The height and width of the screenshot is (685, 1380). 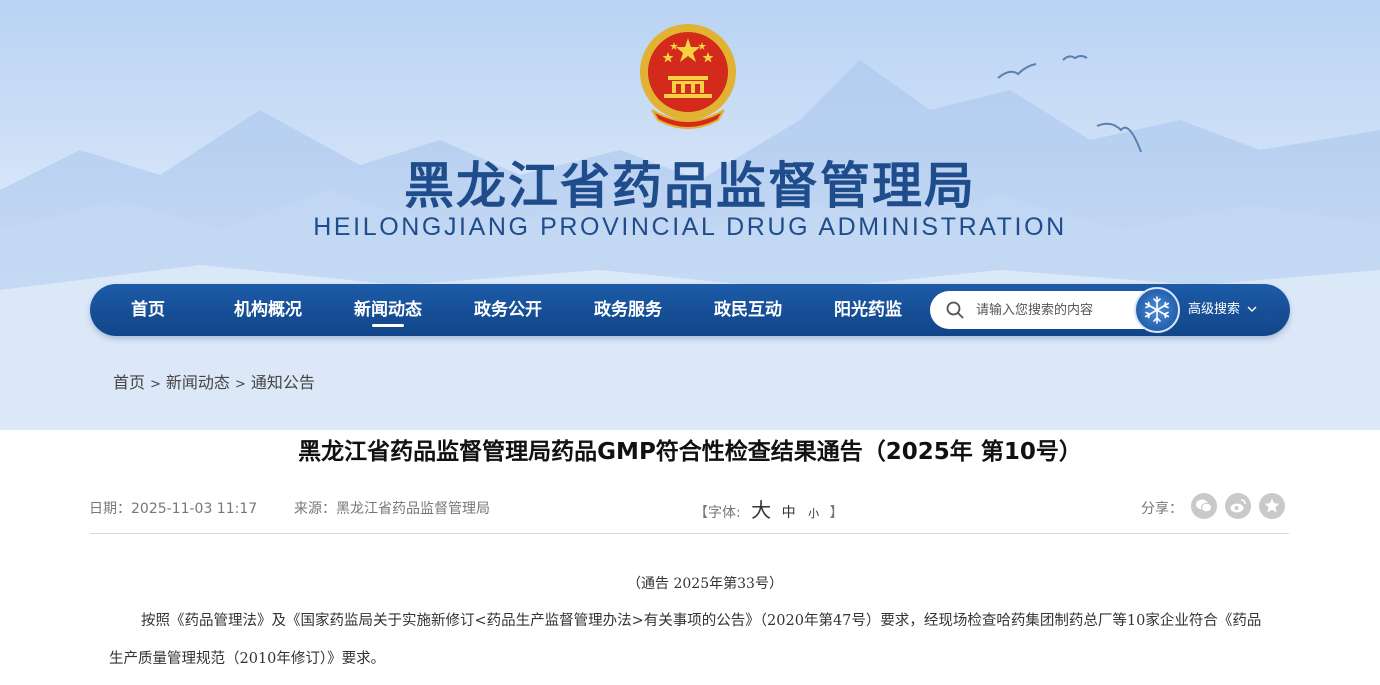 I want to click on breadcrumb-news: 新闻动态, so click(x=198, y=382).